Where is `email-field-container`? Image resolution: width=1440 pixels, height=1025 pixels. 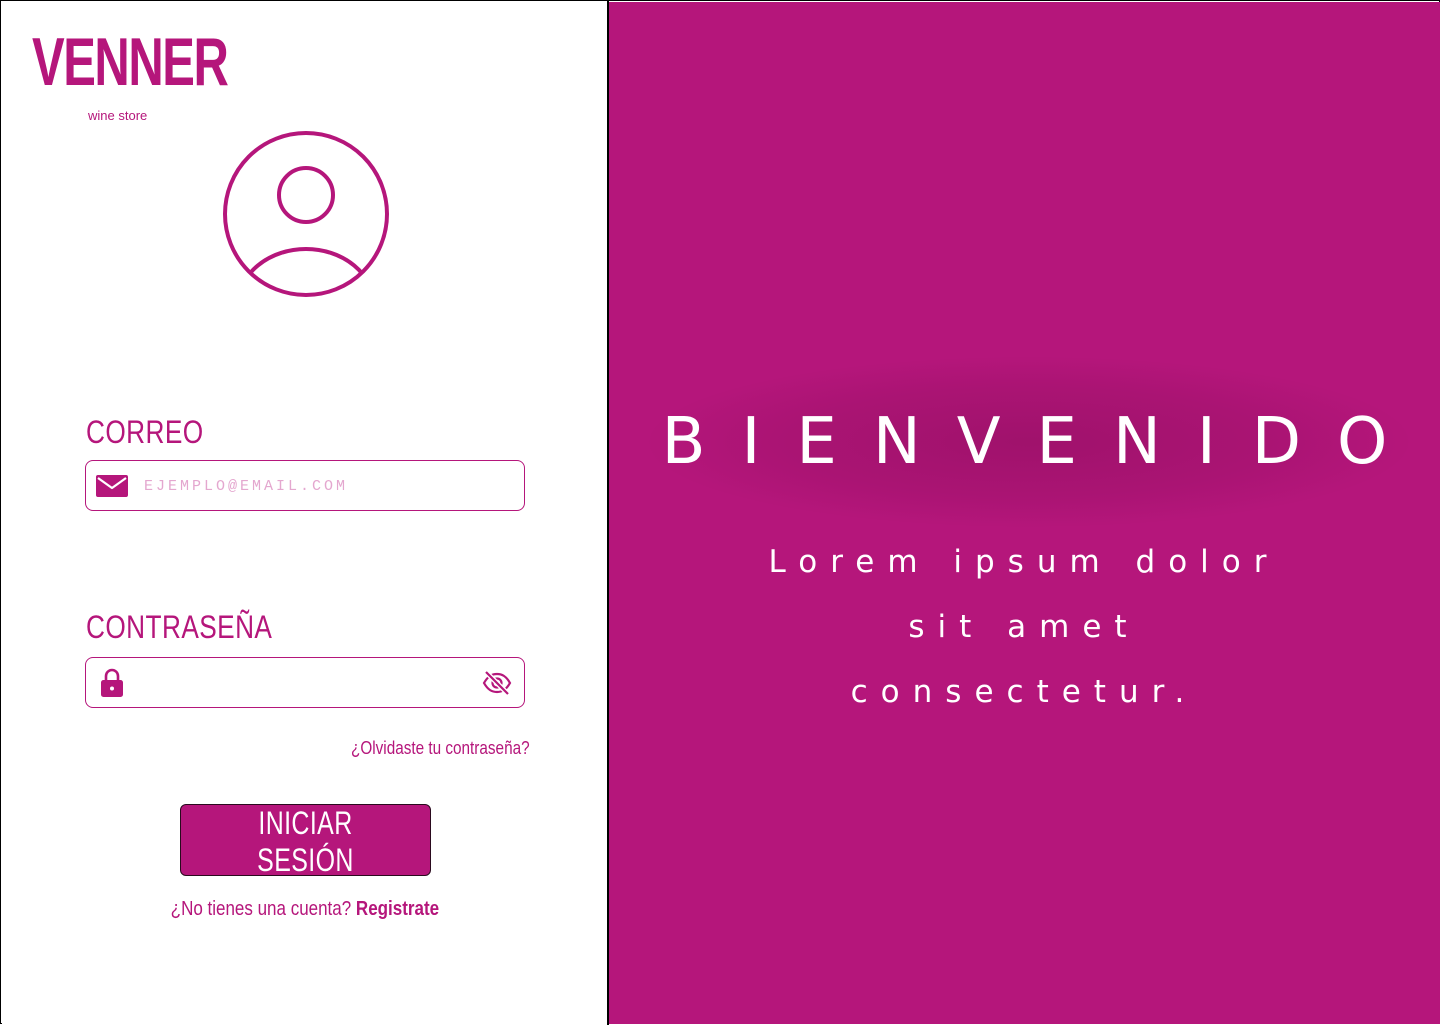
email-field-container is located at coordinates (305, 485).